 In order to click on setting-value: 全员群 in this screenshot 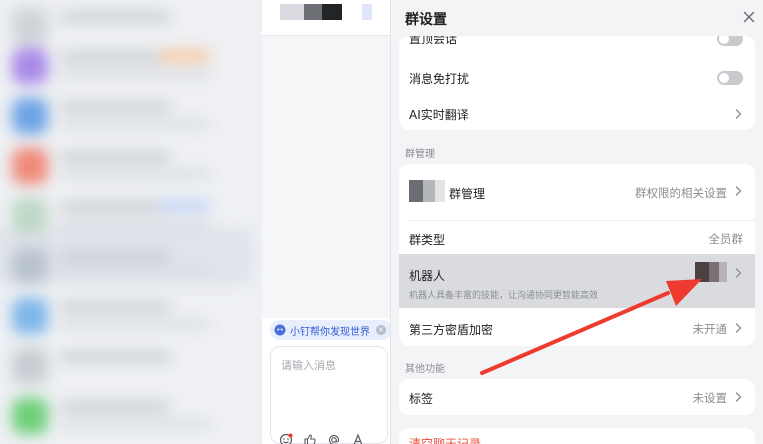, I will do `click(726, 239)`.